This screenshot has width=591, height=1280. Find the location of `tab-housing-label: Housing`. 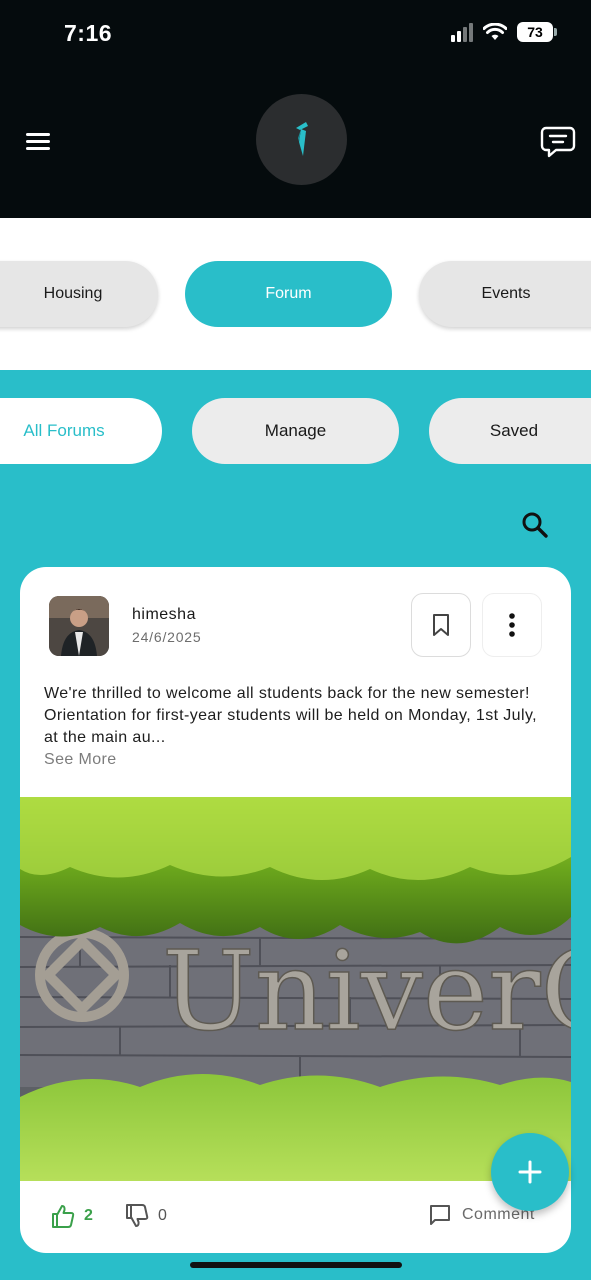

tab-housing-label: Housing is located at coordinates (73, 293).